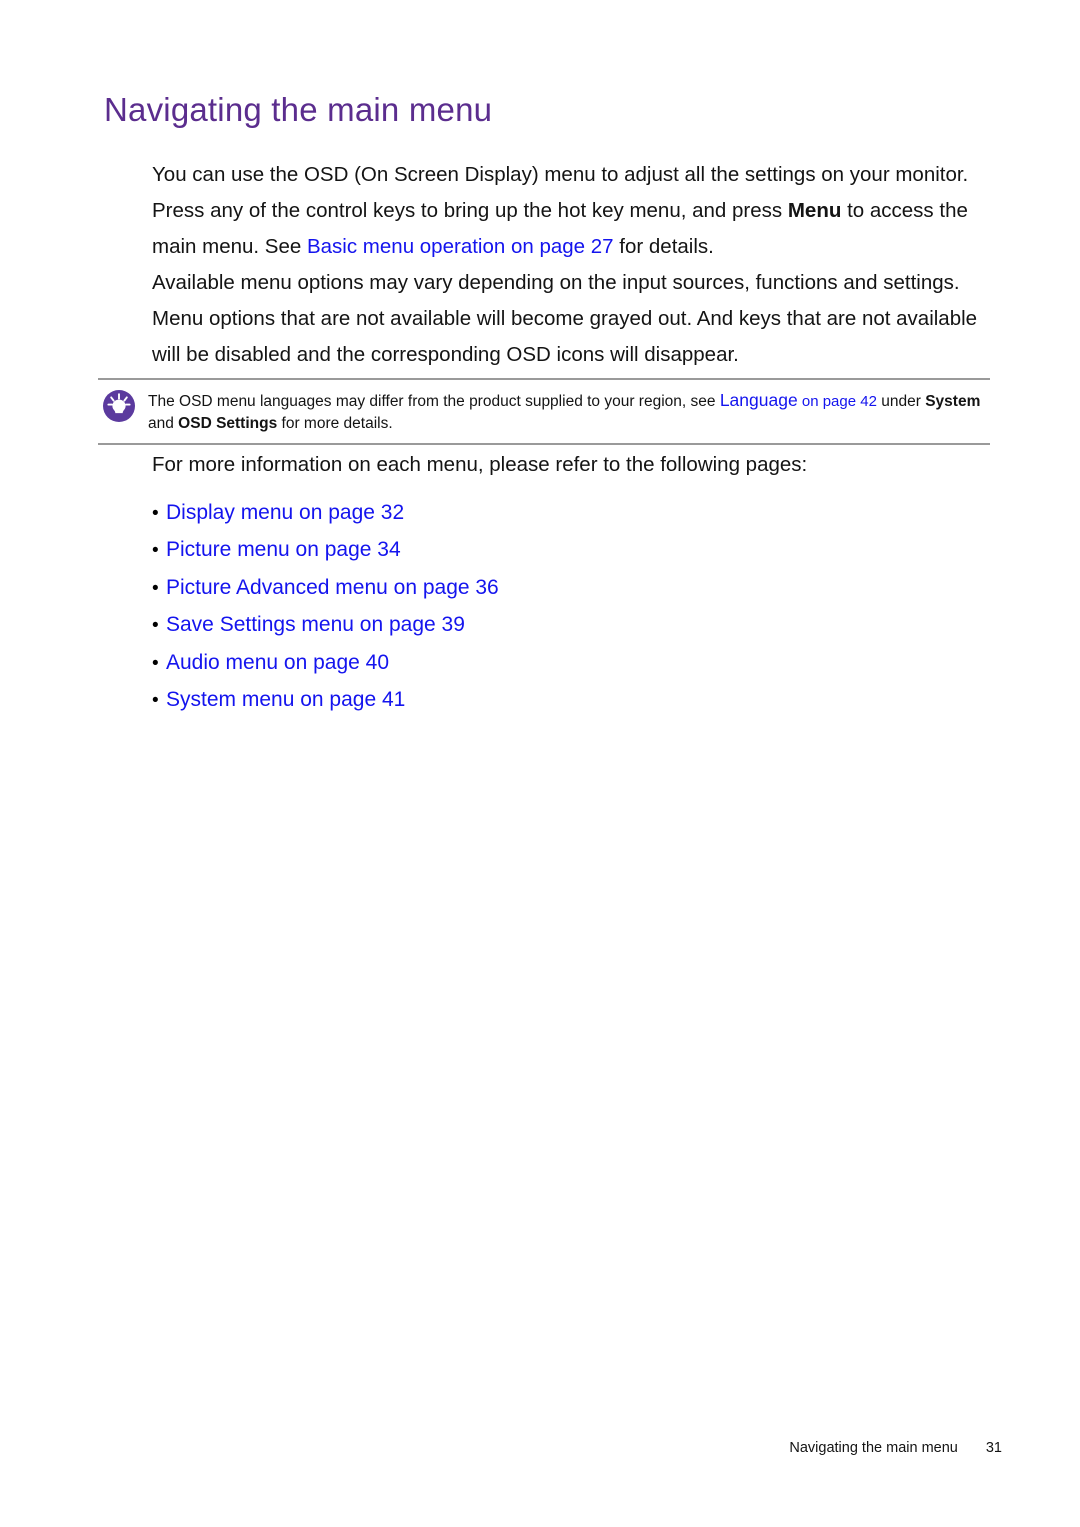 The image size is (1080, 1527). Describe the element at coordinates (502, 700) in the screenshot. I see `list-item: • System menu on page 41` at that location.